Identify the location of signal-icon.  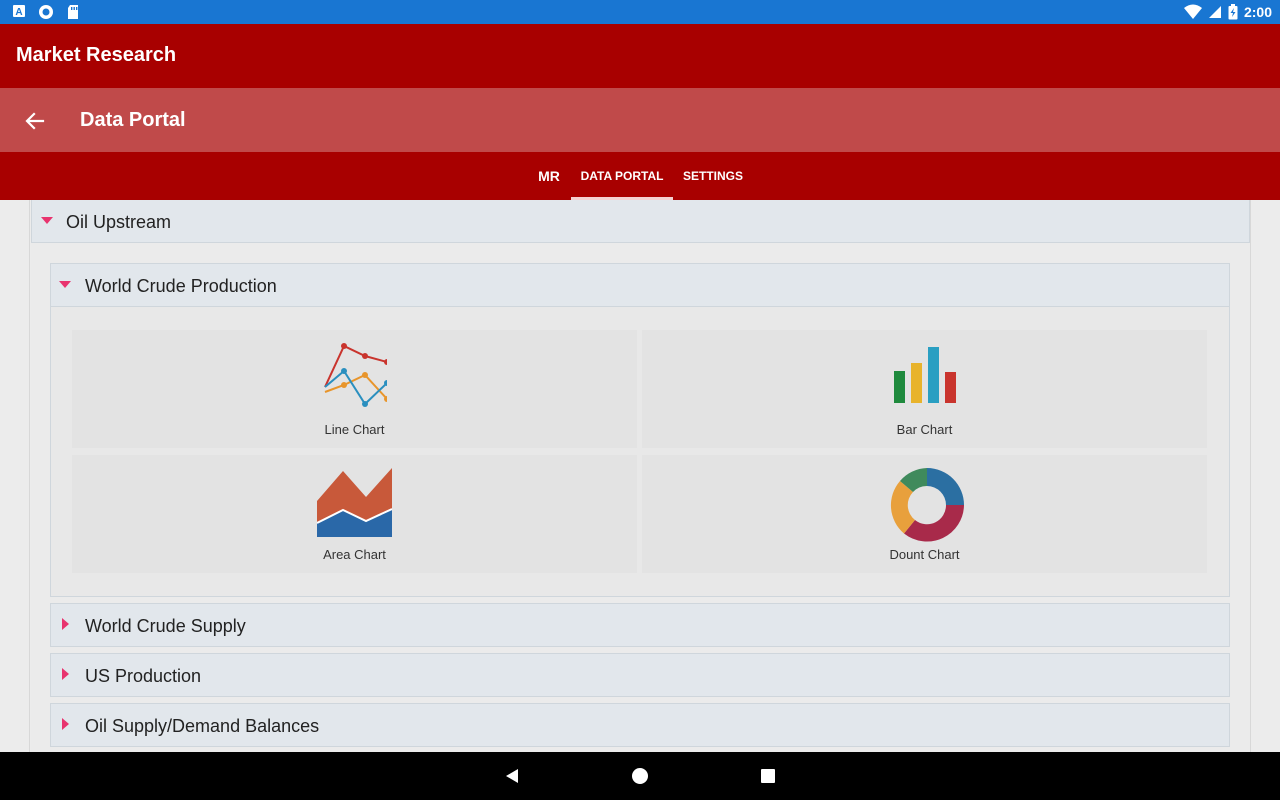
(1214, 12).